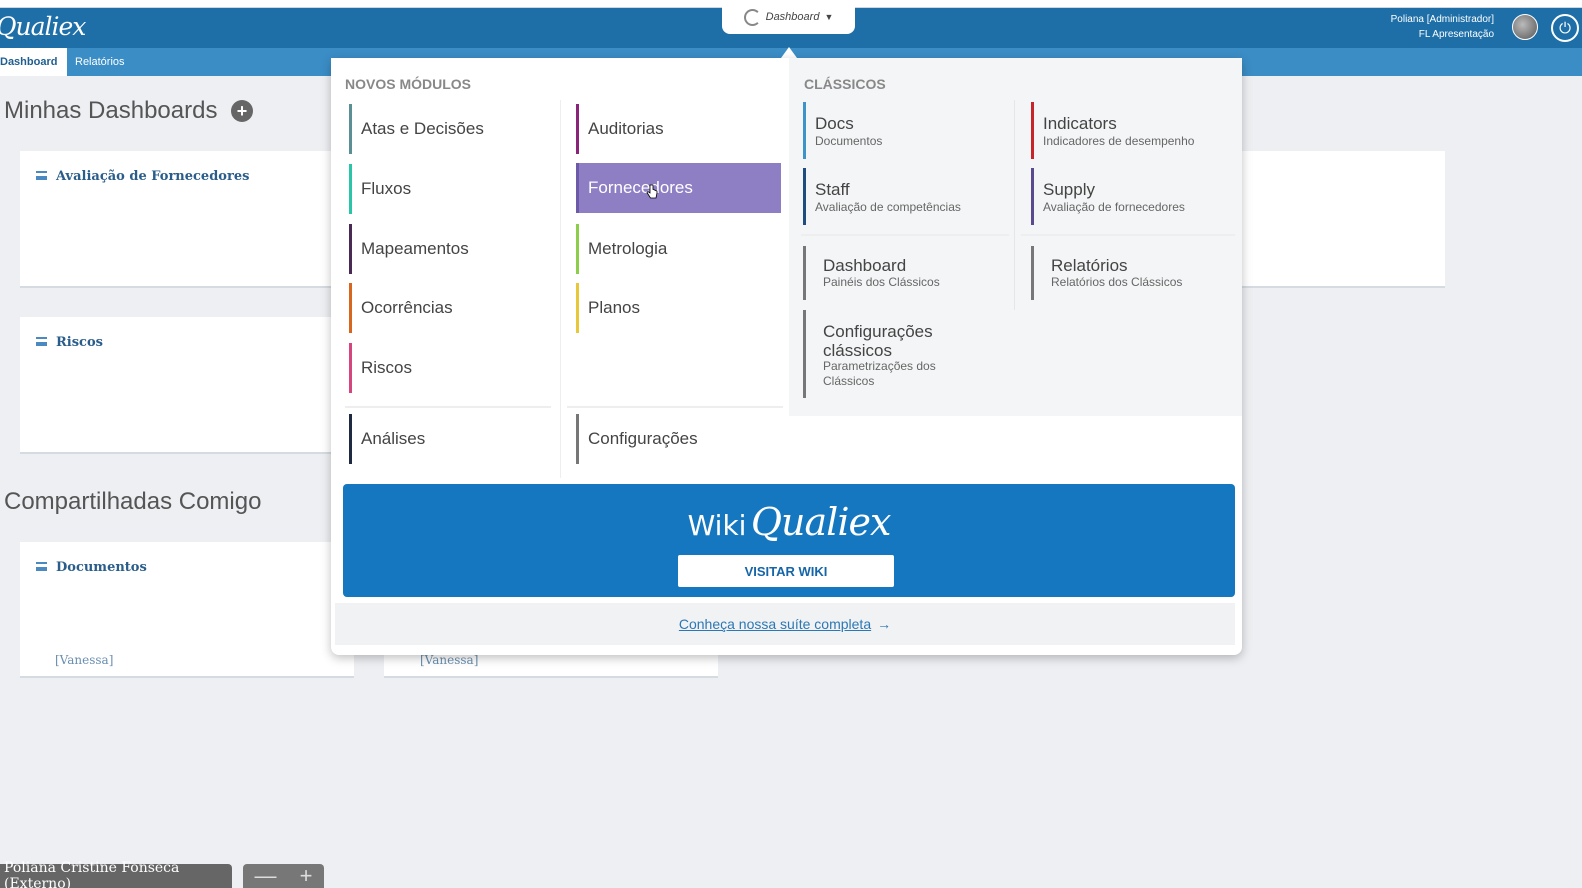 The height and width of the screenshot is (888, 1582). What do you see at coordinates (100, 62) in the screenshot?
I see `tab-relatorios: Relatórios` at bounding box center [100, 62].